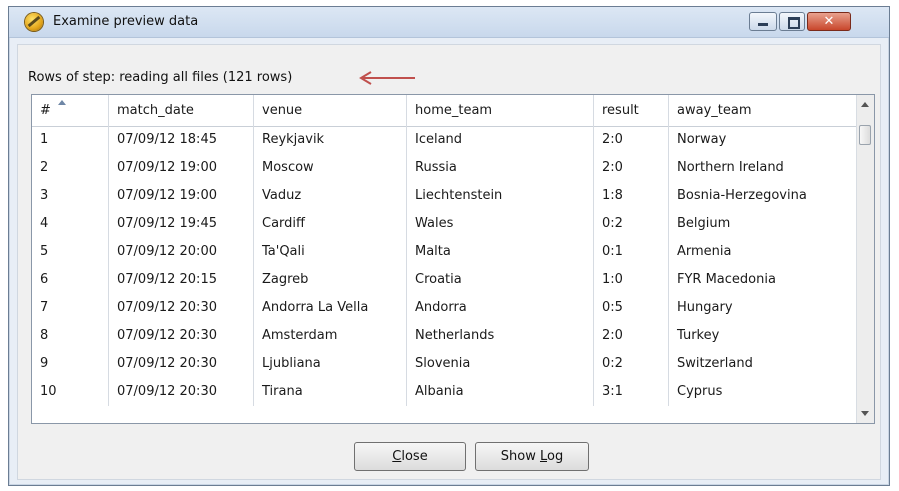  What do you see at coordinates (330, 196) in the screenshot?
I see `cell-venue: Vaduz` at bounding box center [330, 196].